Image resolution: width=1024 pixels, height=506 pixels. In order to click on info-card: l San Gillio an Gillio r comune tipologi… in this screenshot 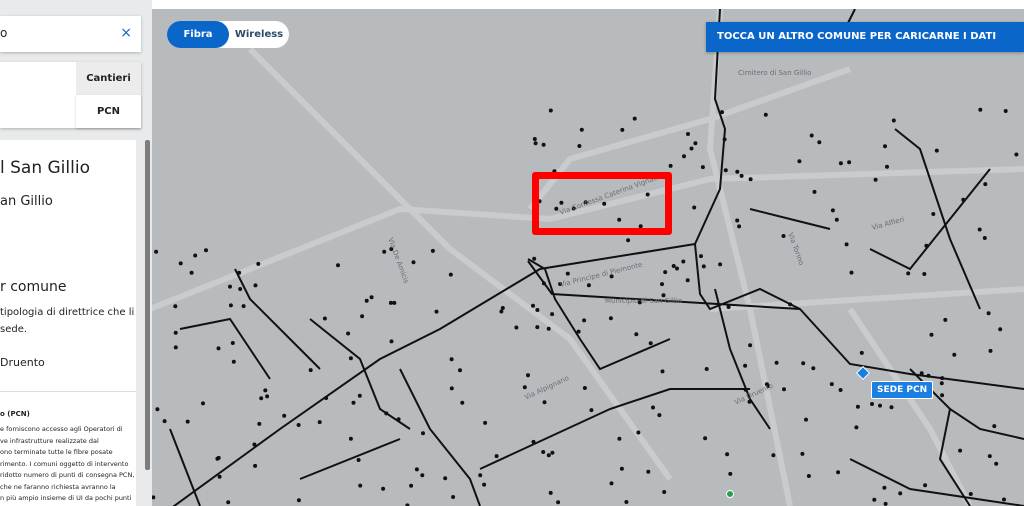, I will do `click(68, 323)`.